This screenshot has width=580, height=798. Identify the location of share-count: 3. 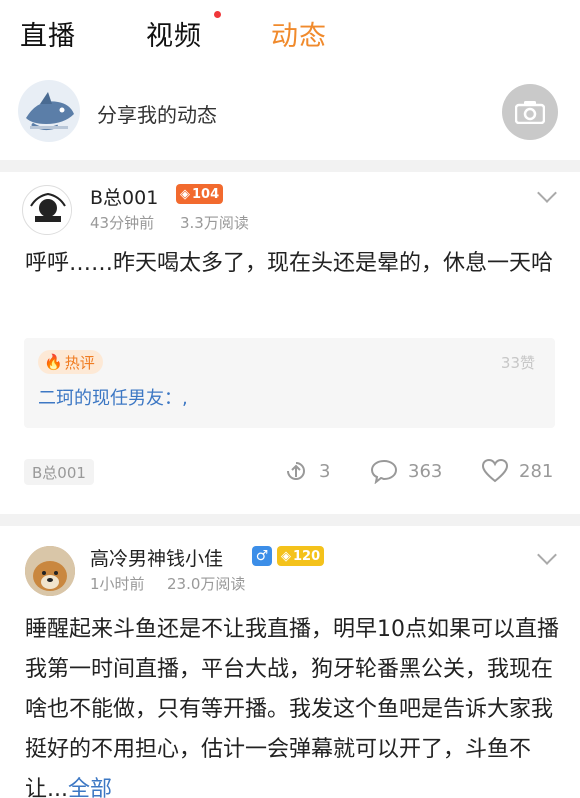
(325, 471).